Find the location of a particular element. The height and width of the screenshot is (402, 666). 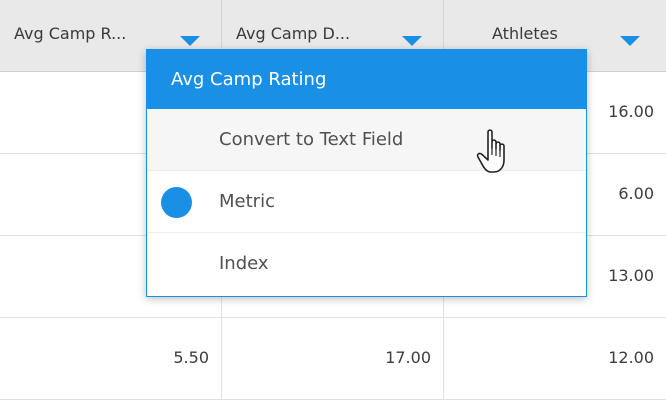

menu-item-label: Metric is located at coordinates (247, 201).